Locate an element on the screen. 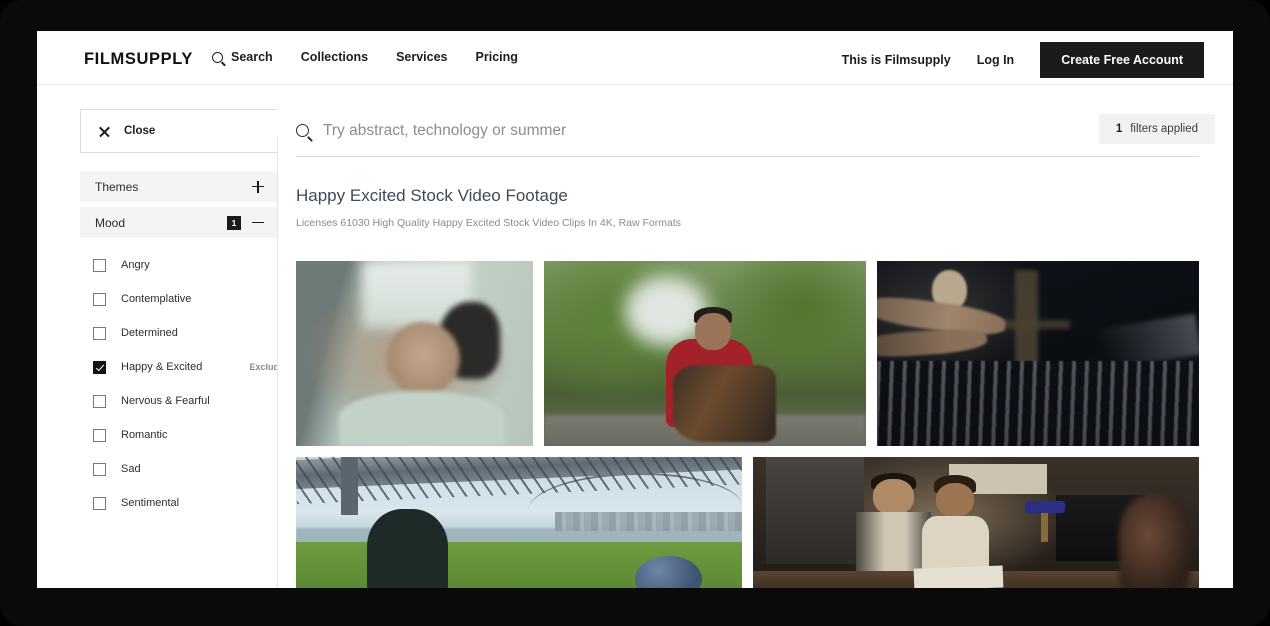 The height and width of the screenshot is (626, 1270). facet-contemplative: Contemplative is located at coordinates (185, 299).